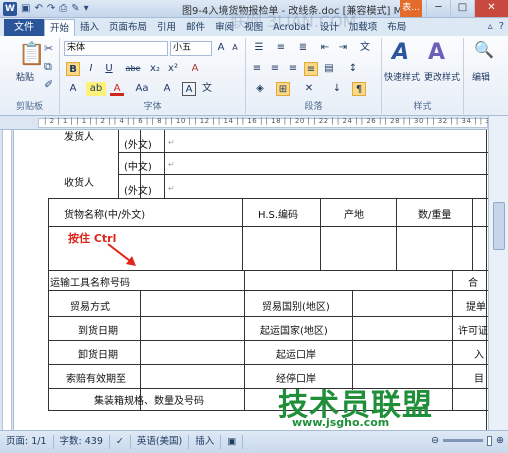 This screenshot has width=508, height=453. Describe the element at coordinates (48, 84) in the screenshot. I see `format-painter-ribbon-icon: ✐` at that location.